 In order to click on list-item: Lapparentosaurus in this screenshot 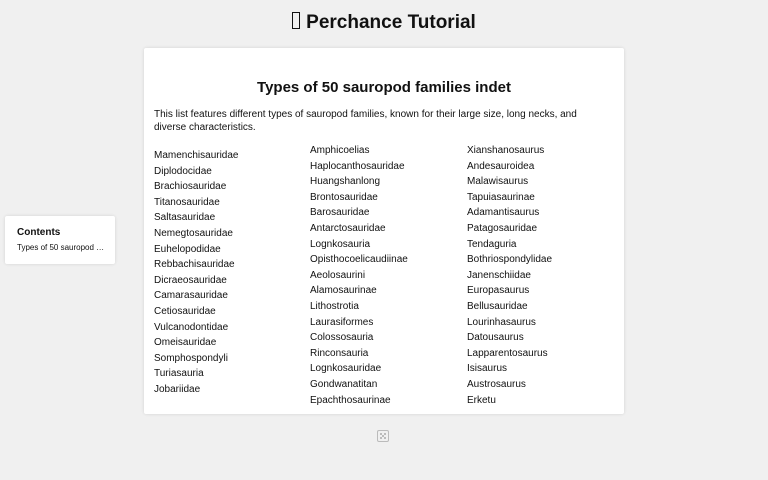, I will do `click(507, 353)`.